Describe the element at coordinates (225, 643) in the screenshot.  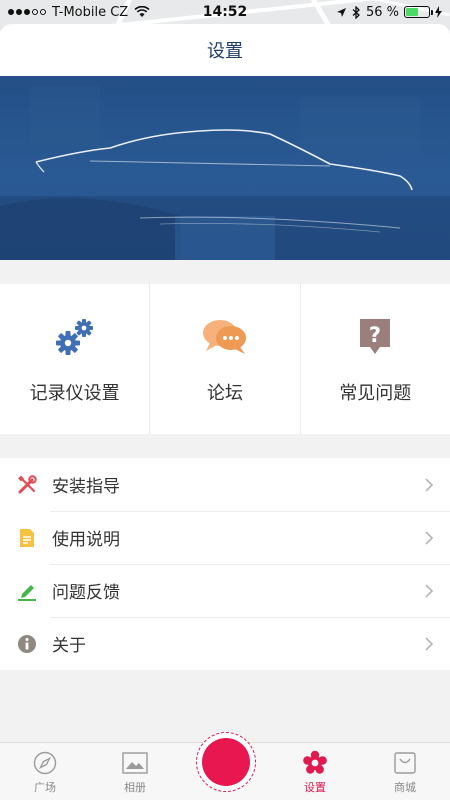
I see `list-item-about: 关于` at that location.